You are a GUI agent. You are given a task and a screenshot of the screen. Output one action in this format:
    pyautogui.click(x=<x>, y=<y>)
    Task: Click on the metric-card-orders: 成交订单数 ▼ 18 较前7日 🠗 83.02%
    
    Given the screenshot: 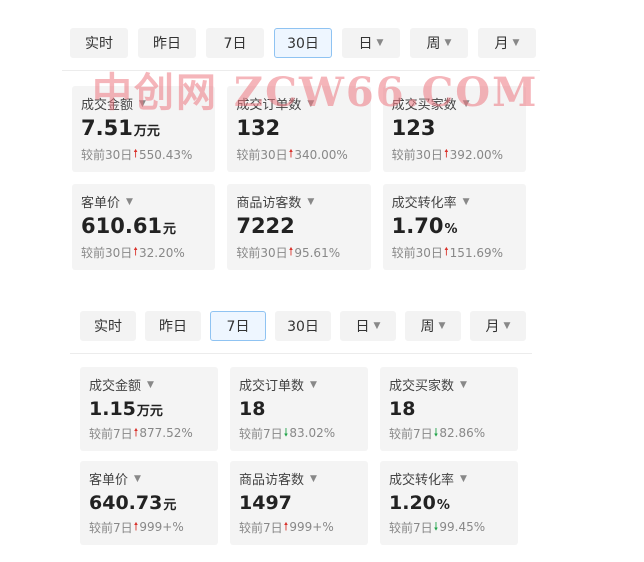 What is the action you would take?
    pyautogui.click(x=299, y=409)
    